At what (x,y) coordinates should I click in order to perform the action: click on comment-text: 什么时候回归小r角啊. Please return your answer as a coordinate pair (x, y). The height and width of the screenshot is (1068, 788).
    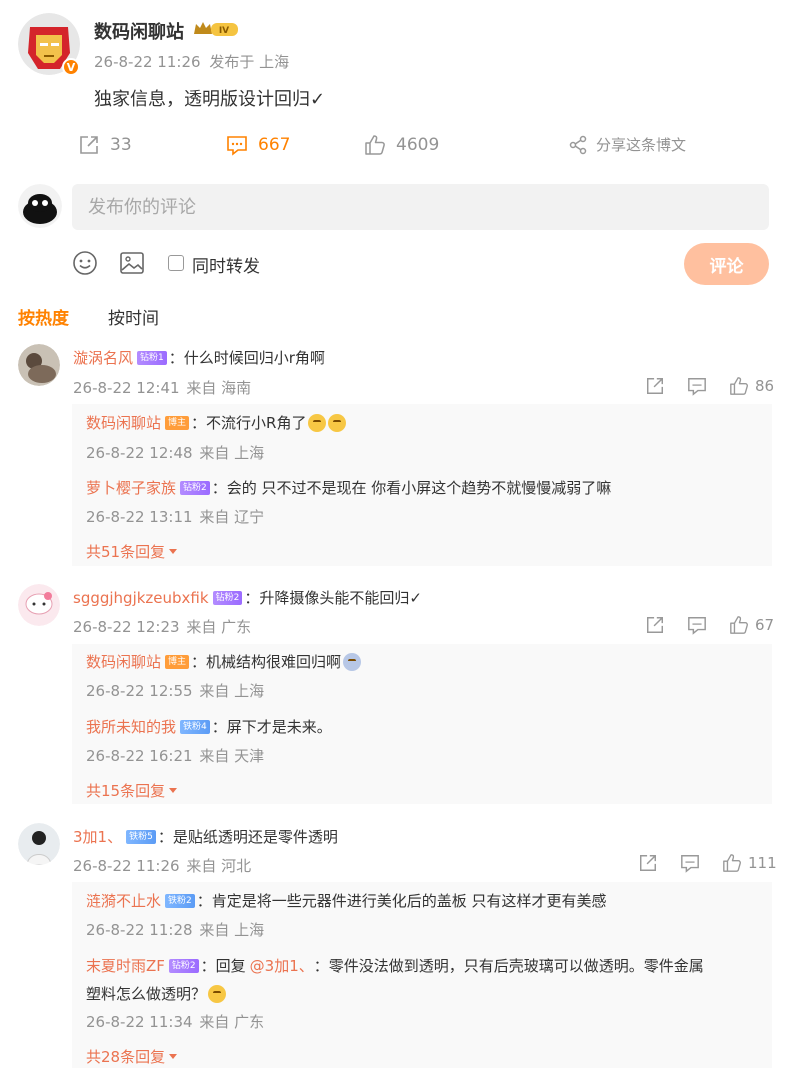
    Looking at the image, I should click on (254, 358).